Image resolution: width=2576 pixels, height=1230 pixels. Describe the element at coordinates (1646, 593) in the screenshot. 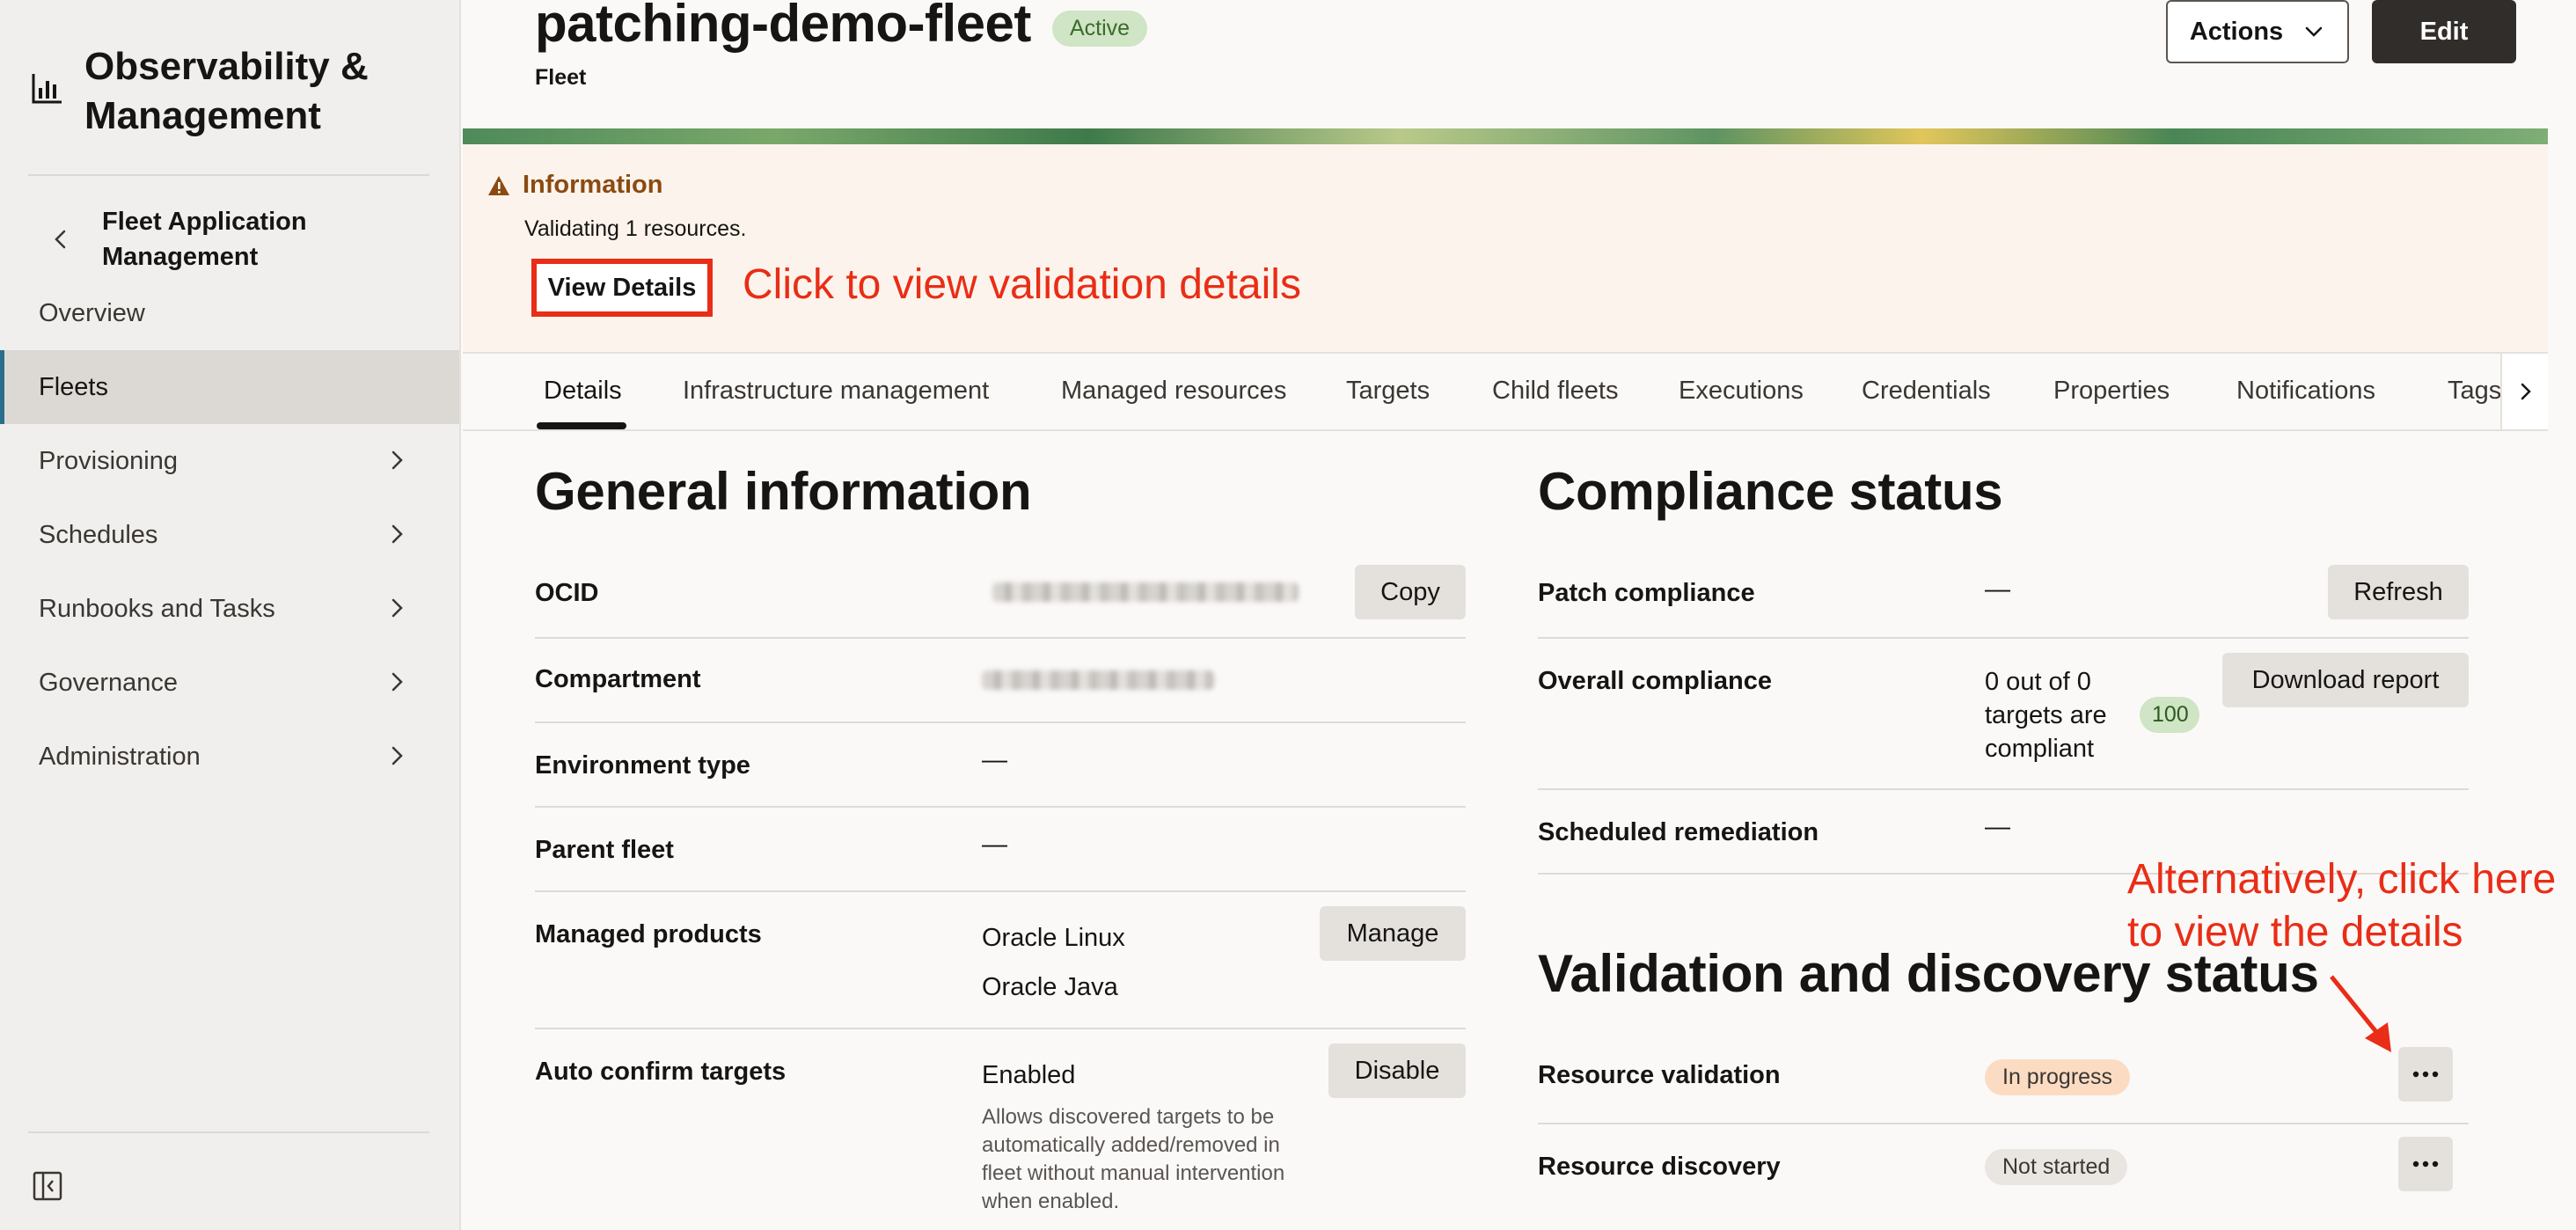

I see `patch-compliance-label: Patch compliance` at that location.